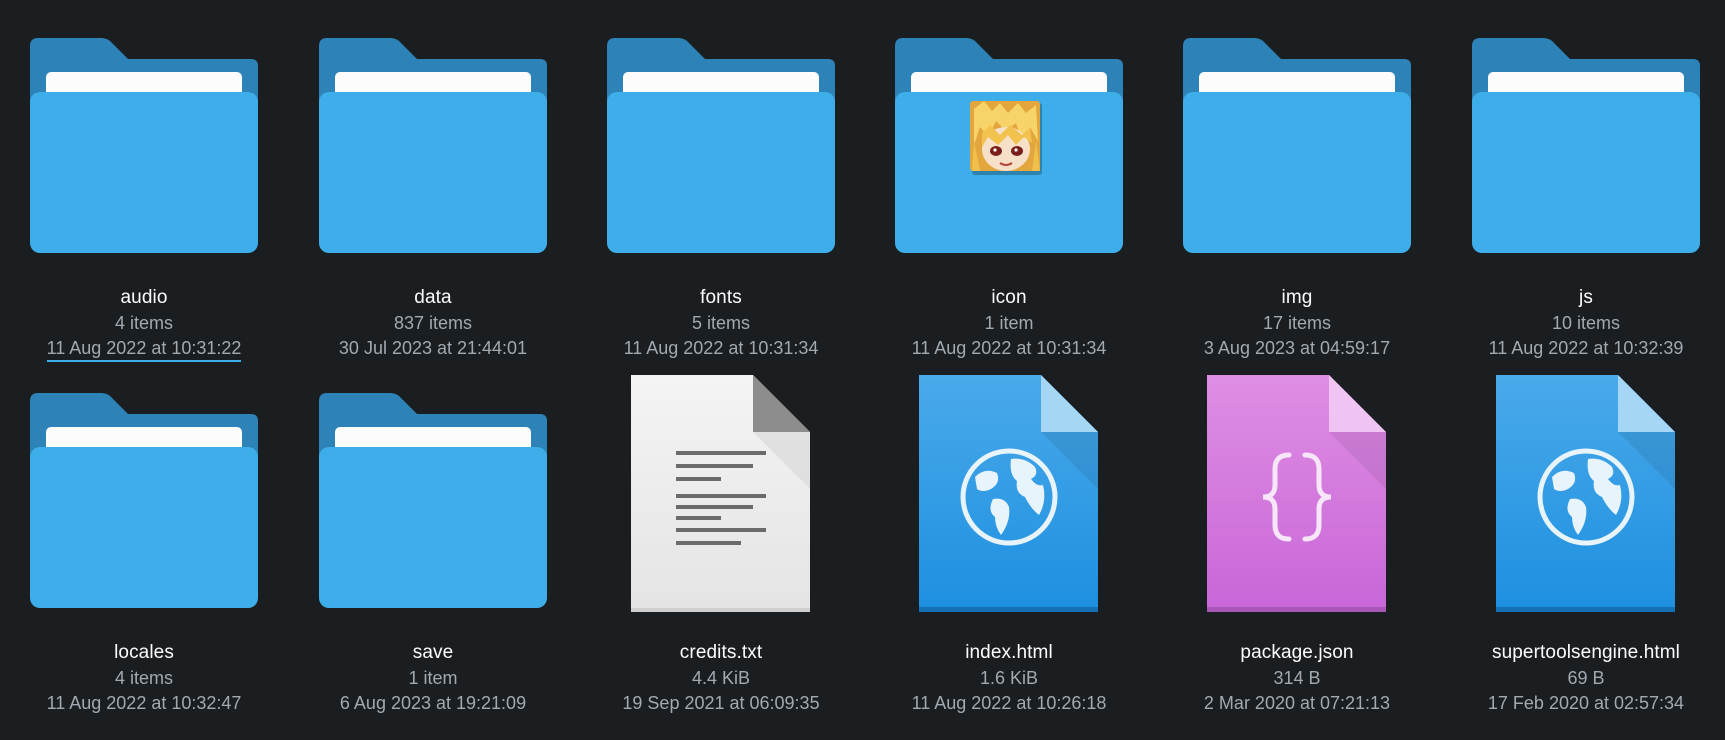 The width and height of the screenshot is (1725, 740). What do you see at coordinates (721, 323) in the screenshot?
I see `item-count: 5 items` at bounding box center [721, 323].